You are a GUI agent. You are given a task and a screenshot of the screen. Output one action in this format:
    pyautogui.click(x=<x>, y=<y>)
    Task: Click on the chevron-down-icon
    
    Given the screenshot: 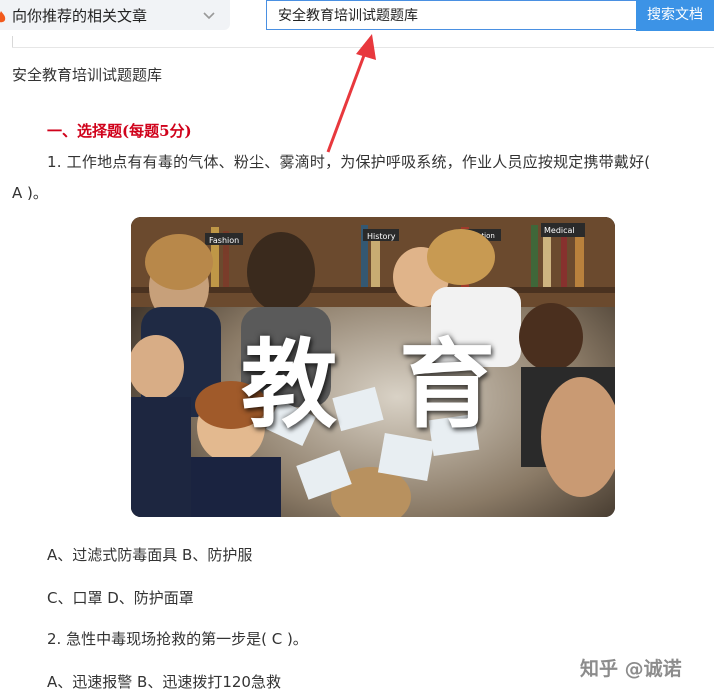 What is the action you would take?
    pyautogui.click(x=209, y=15)
    